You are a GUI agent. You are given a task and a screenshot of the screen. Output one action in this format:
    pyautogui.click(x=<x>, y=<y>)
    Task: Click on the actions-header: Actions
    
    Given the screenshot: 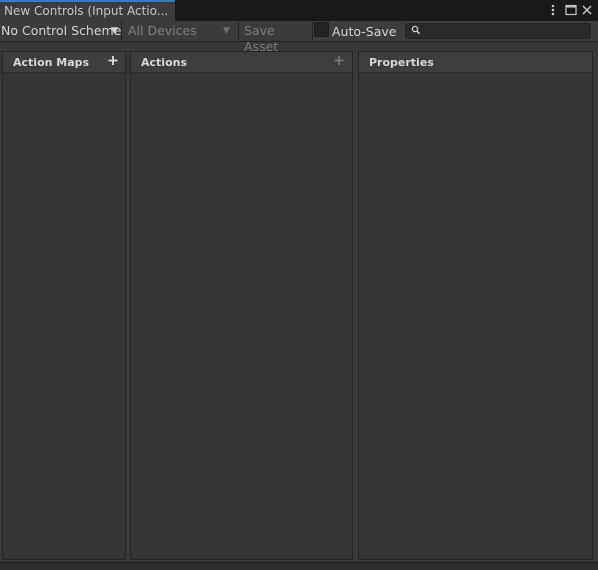 What is the action you would take?
    pyautogui.click(x=241, y=62)
    